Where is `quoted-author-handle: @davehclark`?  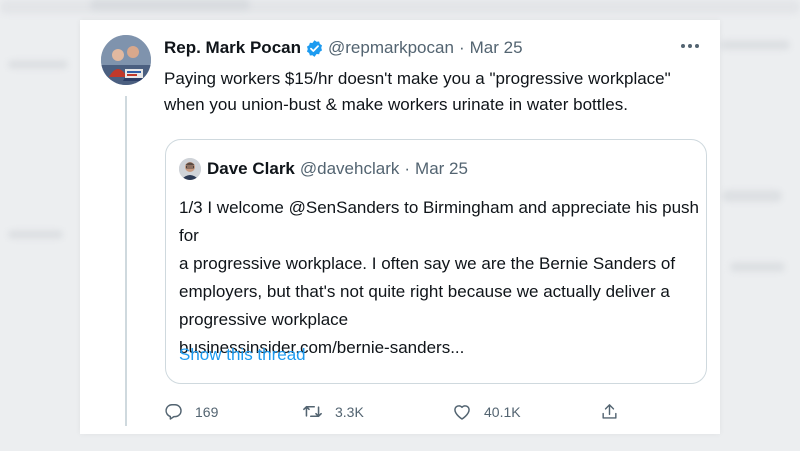
quoted-author-handle: @davehclark is located at coordinates (349, 168).